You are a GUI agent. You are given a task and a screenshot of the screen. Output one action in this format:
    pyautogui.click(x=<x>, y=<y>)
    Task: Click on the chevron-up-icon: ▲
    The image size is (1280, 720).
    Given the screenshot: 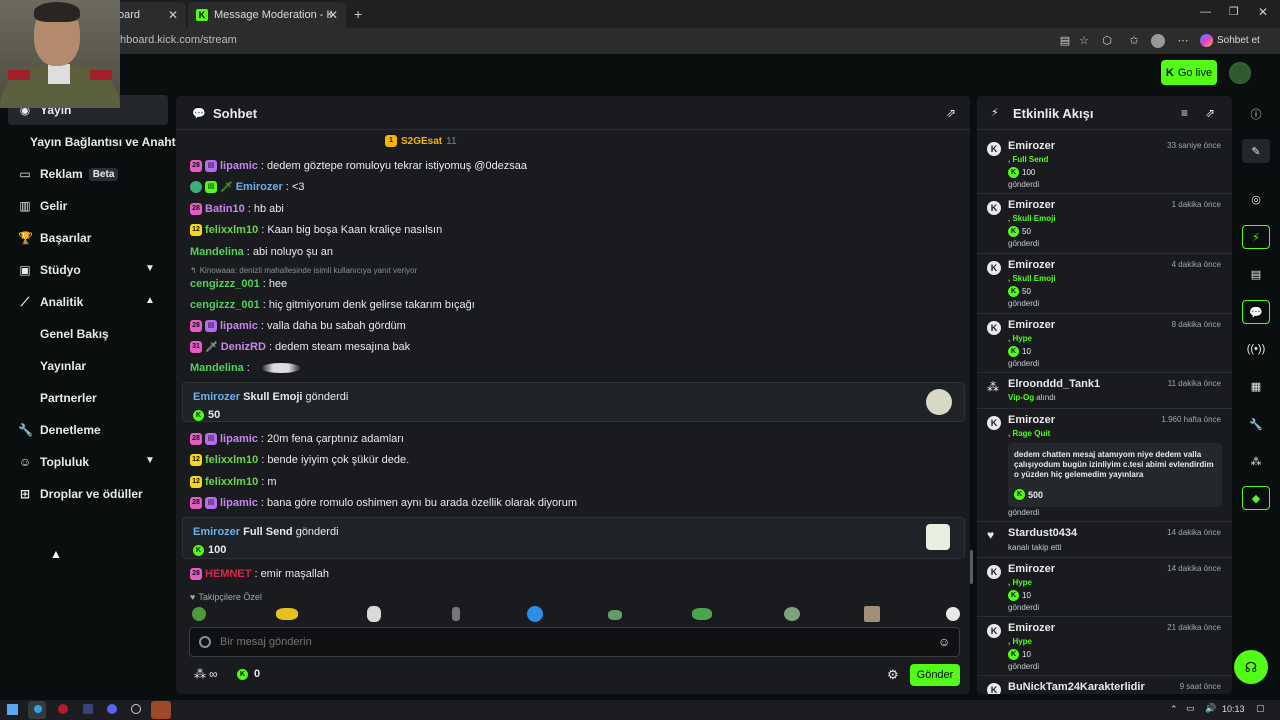 What is the action you would take?
    pyautogui.click(x=150, y=300)
    